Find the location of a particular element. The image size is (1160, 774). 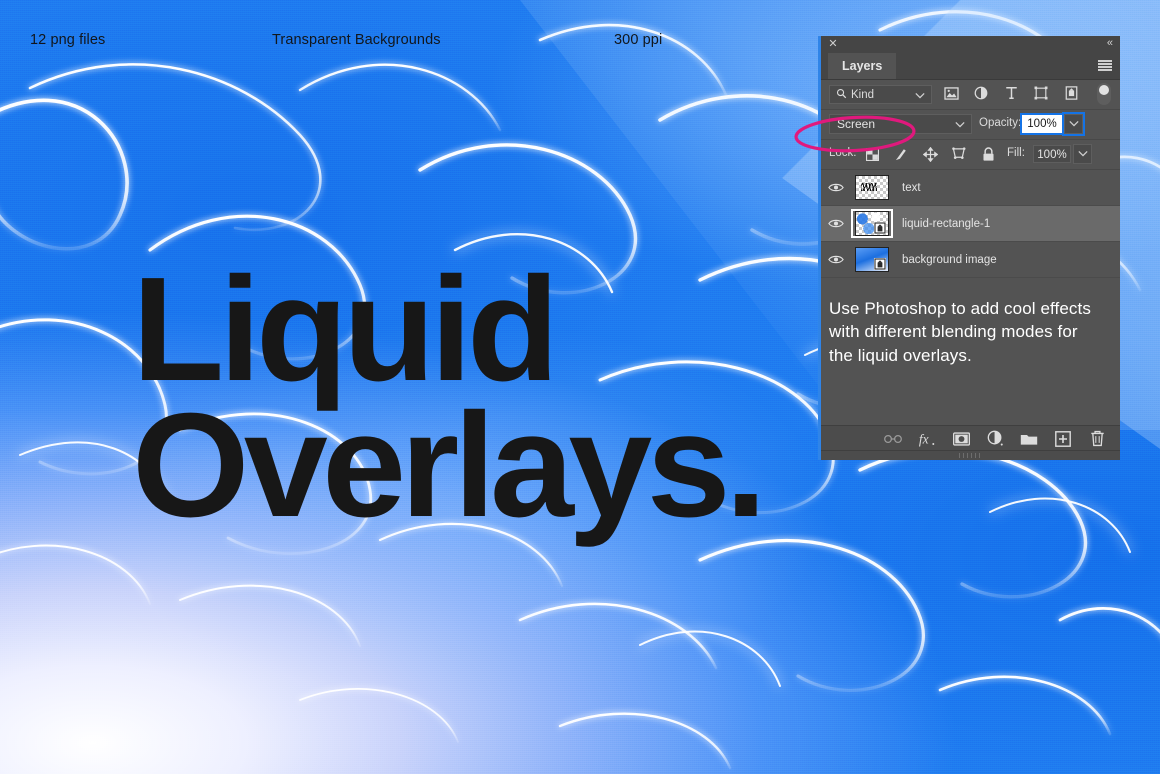

layer-name: text is located at coordinates (911, 188).